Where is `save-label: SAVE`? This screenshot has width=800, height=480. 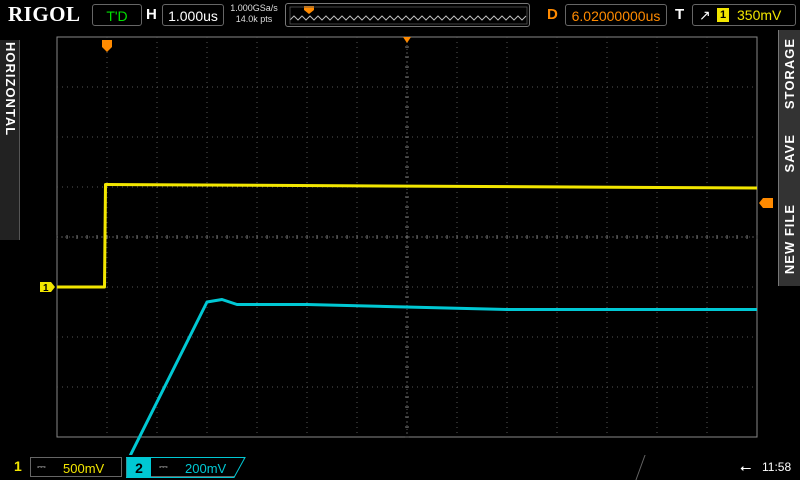
save-label: SAVE is located at coordinates (789, 153).